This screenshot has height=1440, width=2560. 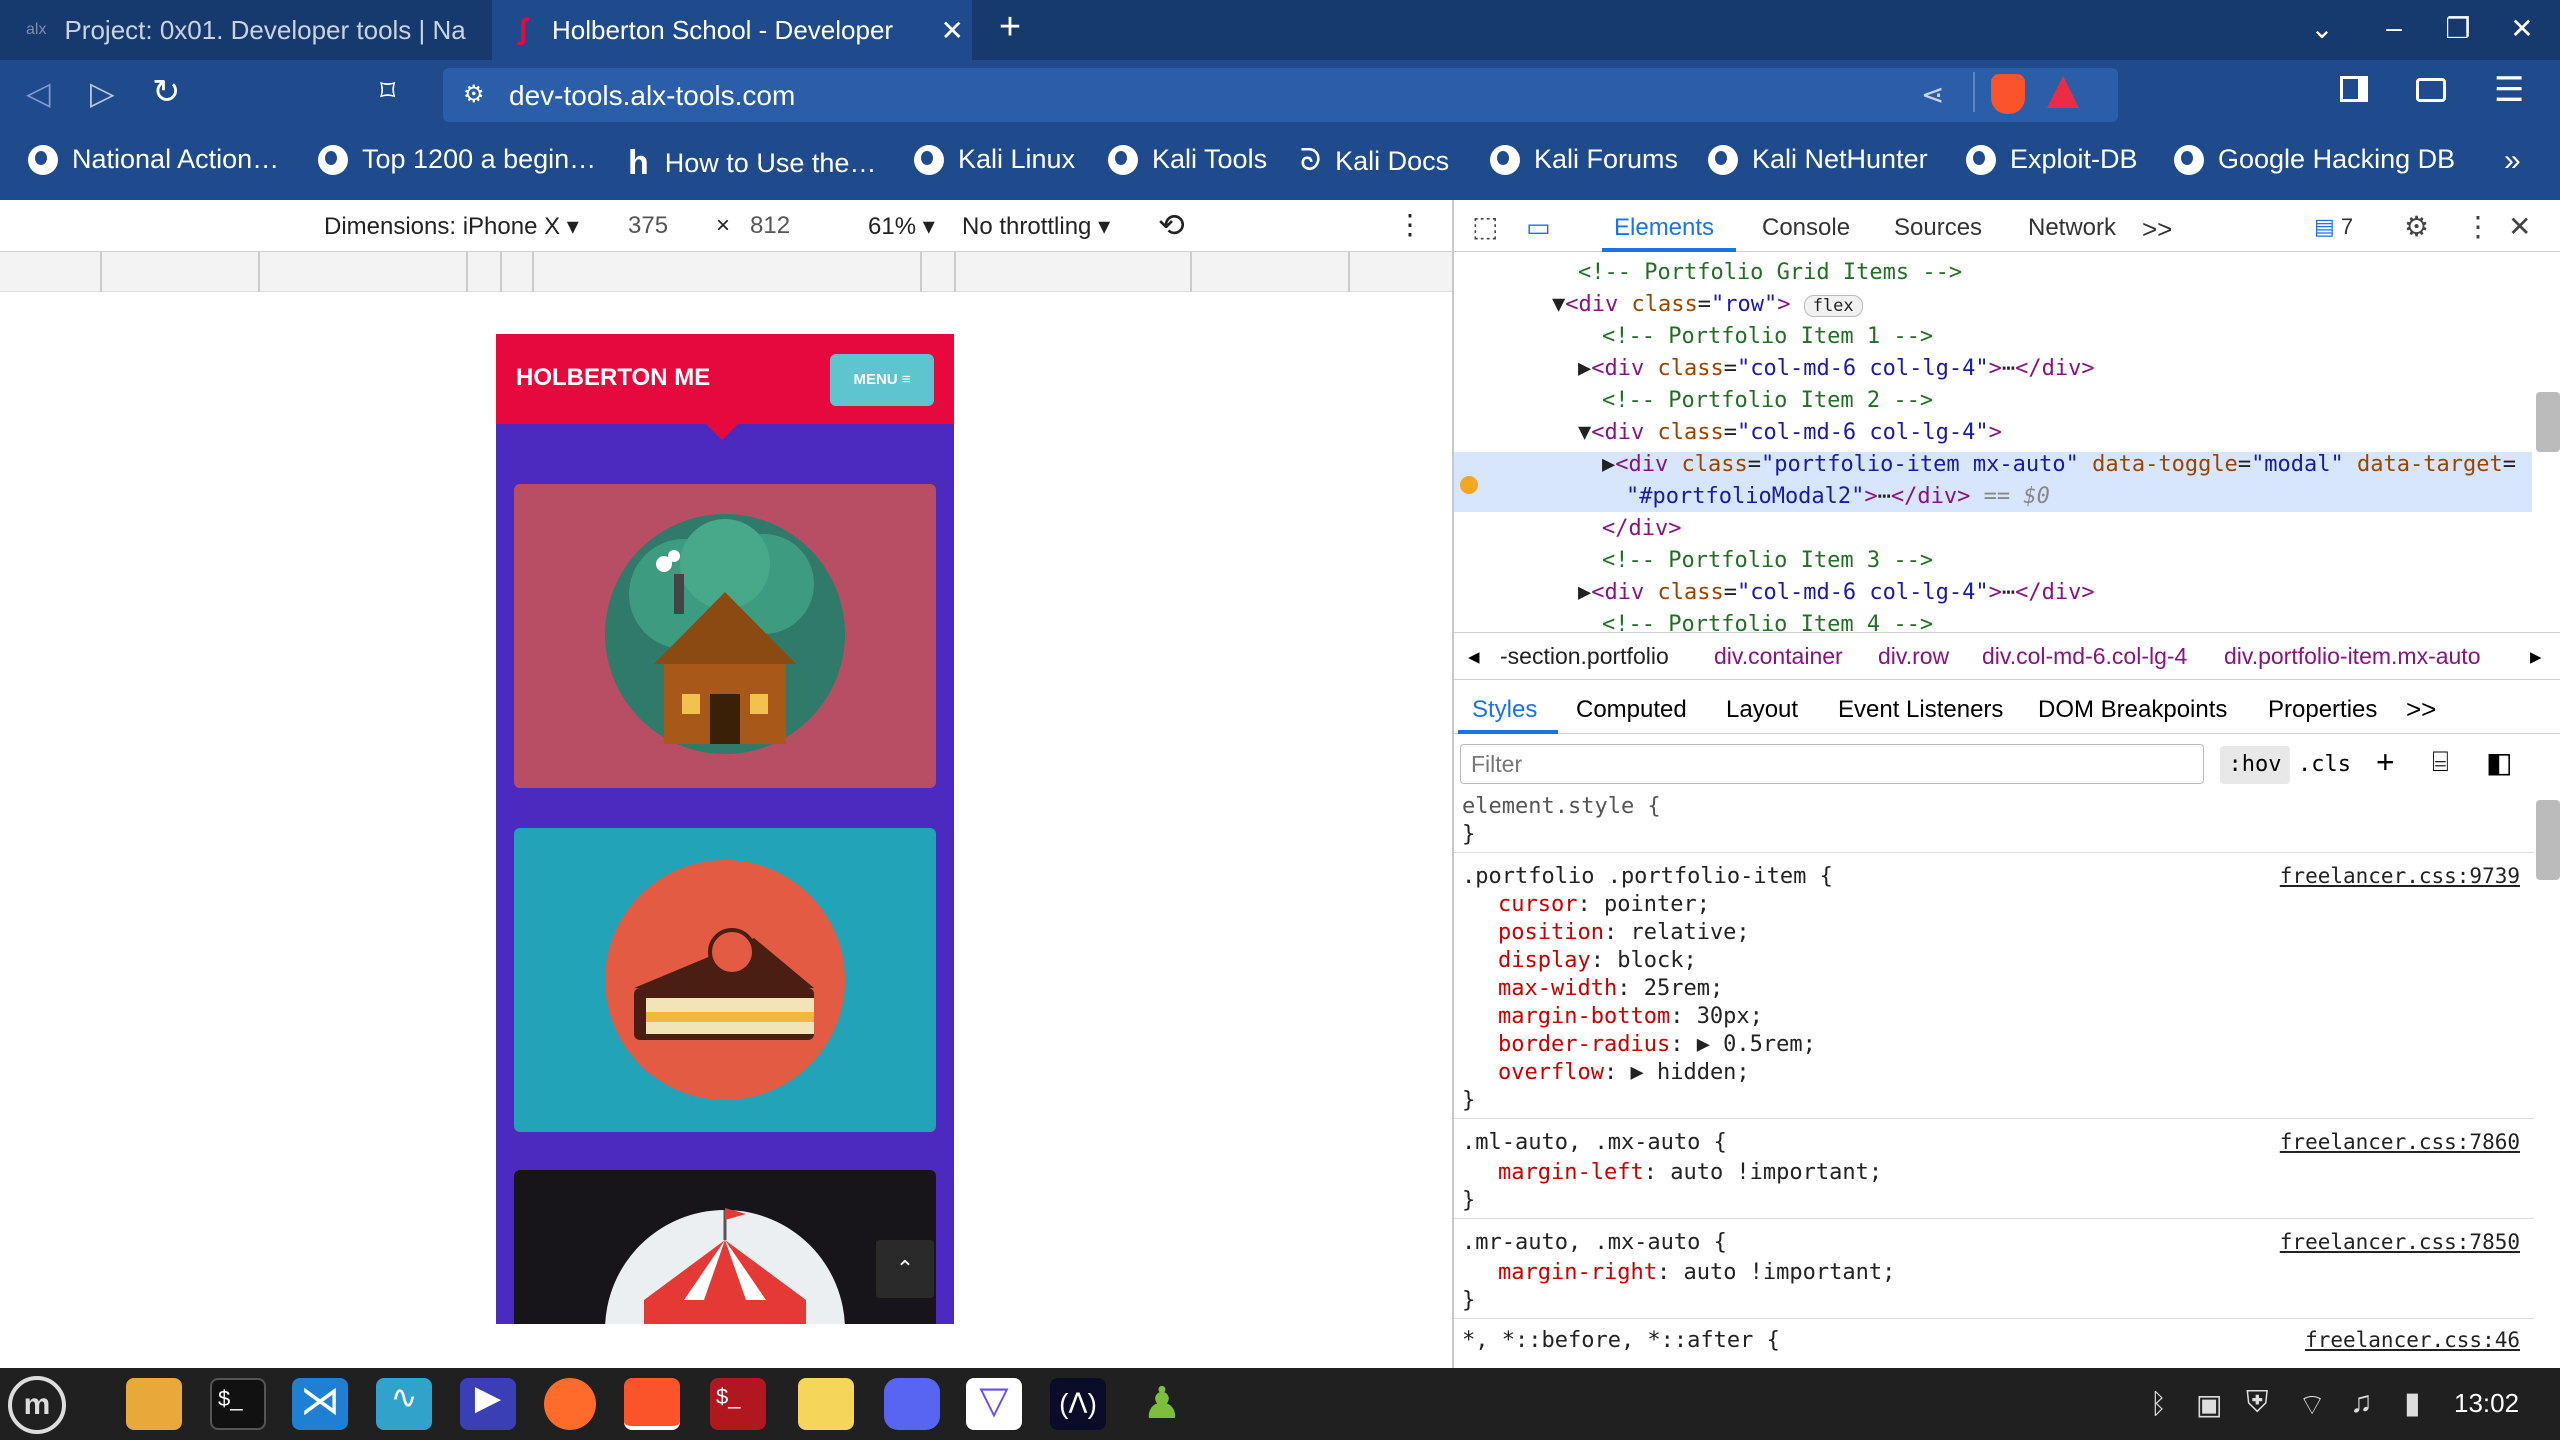 What do you see at coordinates (994, 1404) in the screenshot?
I see `proton-vpn-icon: ▽` at bounding box center [994, 1404].